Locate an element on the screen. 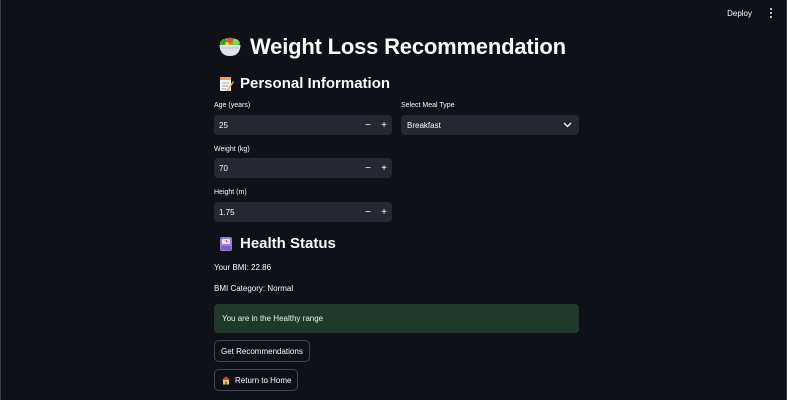 Image resolution: width=787 pixels, height=400 pixels. deploy-button: Deploy is located at coordinates (739, 13).